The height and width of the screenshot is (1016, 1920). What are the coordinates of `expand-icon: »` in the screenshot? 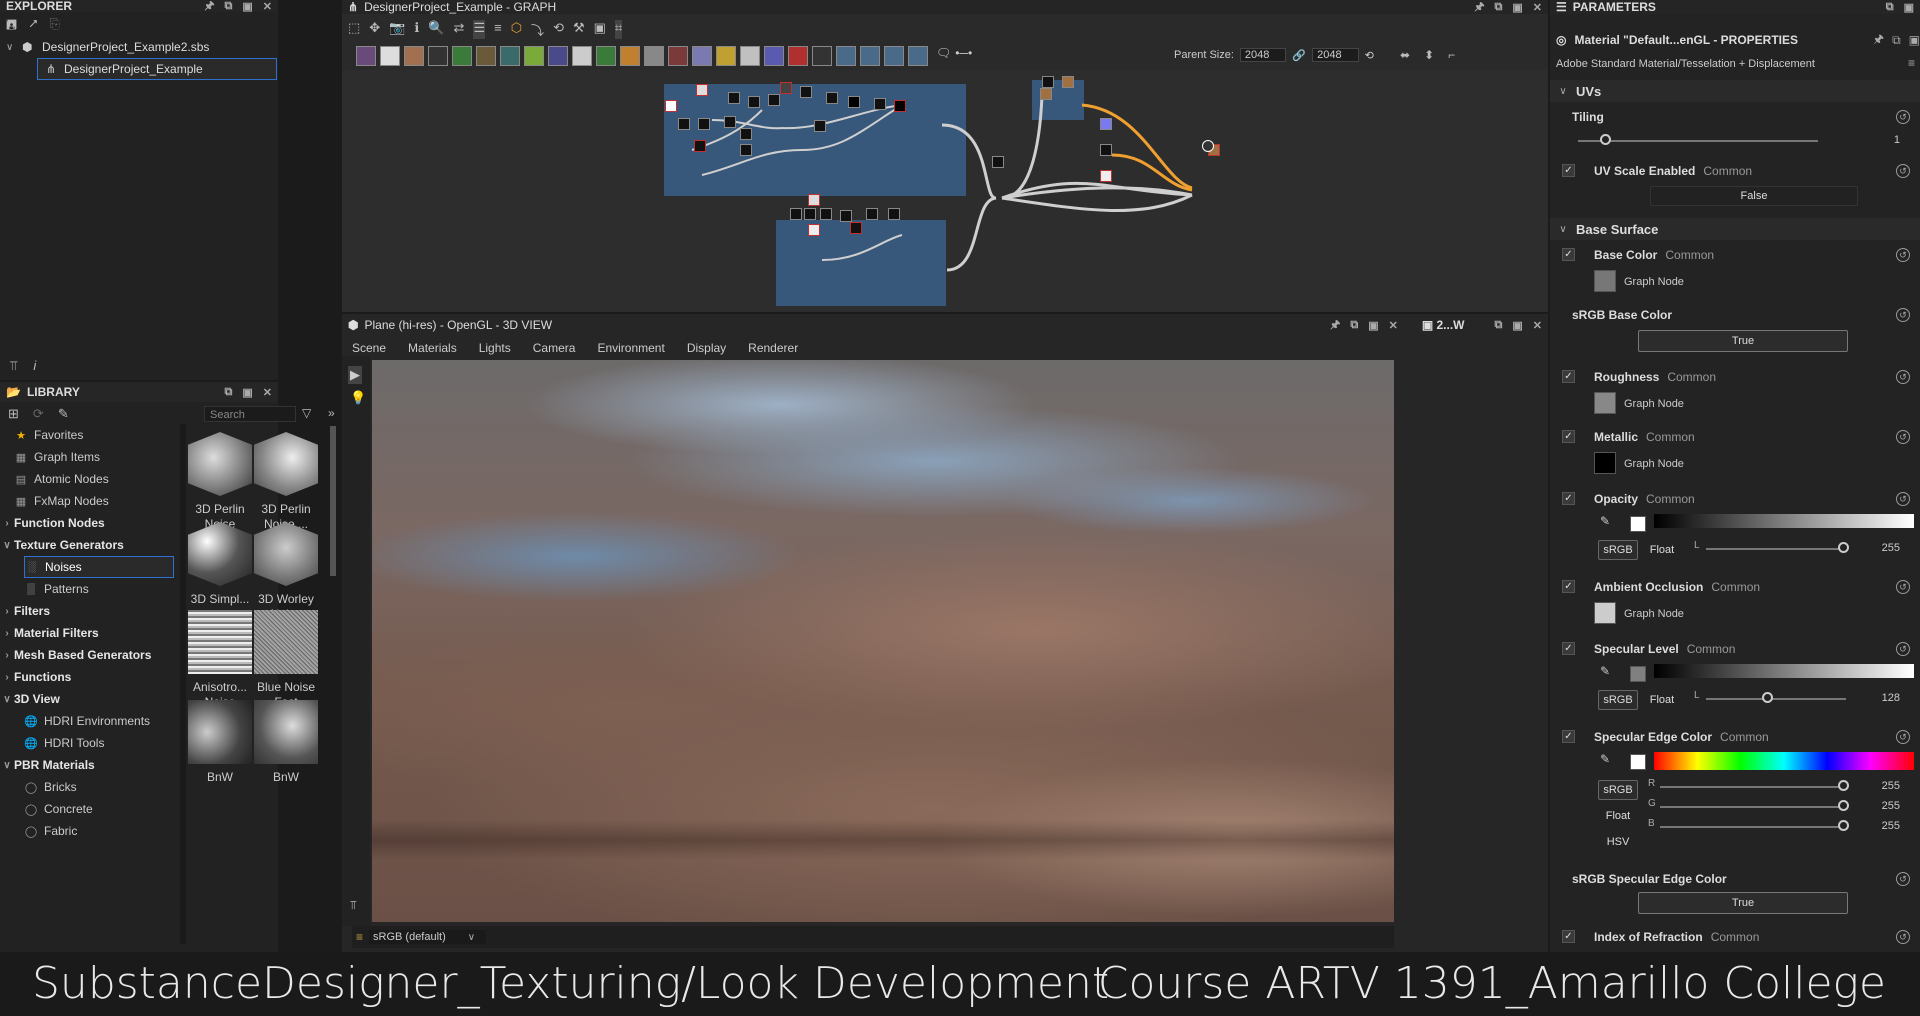 It's located at (331, 413).